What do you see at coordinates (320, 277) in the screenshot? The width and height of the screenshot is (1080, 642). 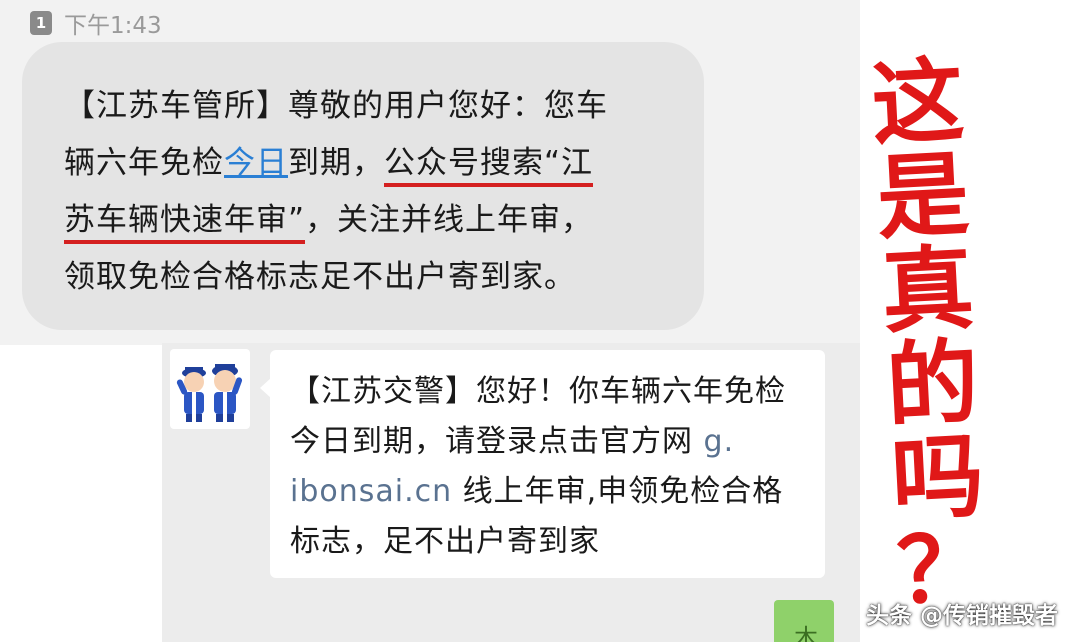 I see `sms-line-4: 领取免检合格标志足不出户寄到家。` at bounding box center [320, 277].